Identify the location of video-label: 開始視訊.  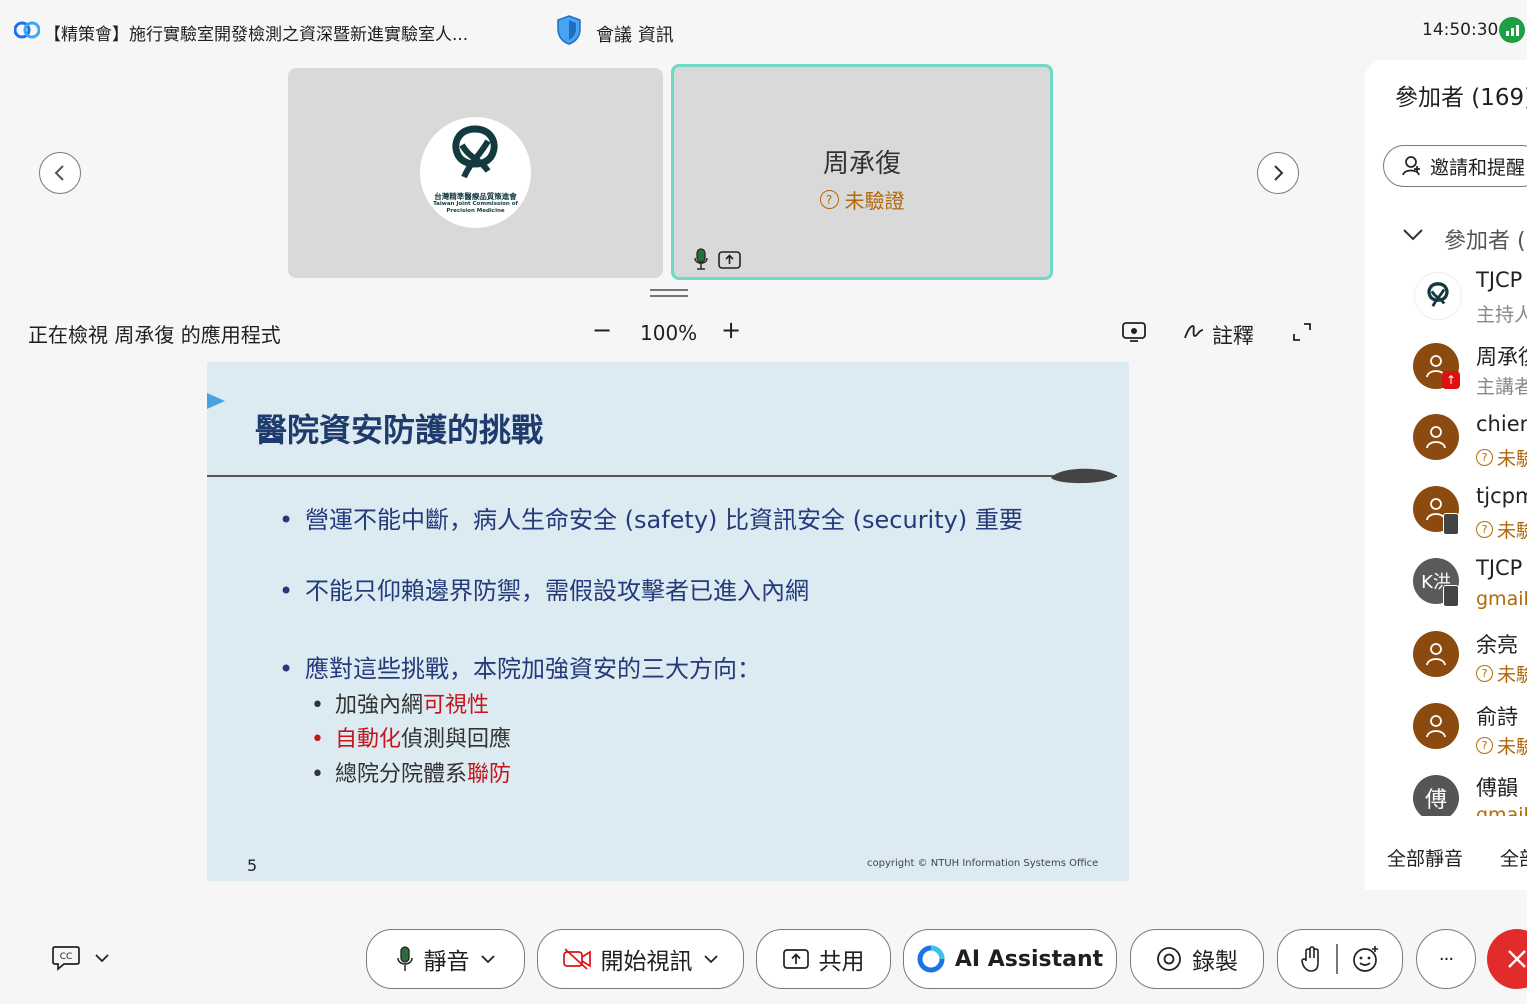
(646, 962).